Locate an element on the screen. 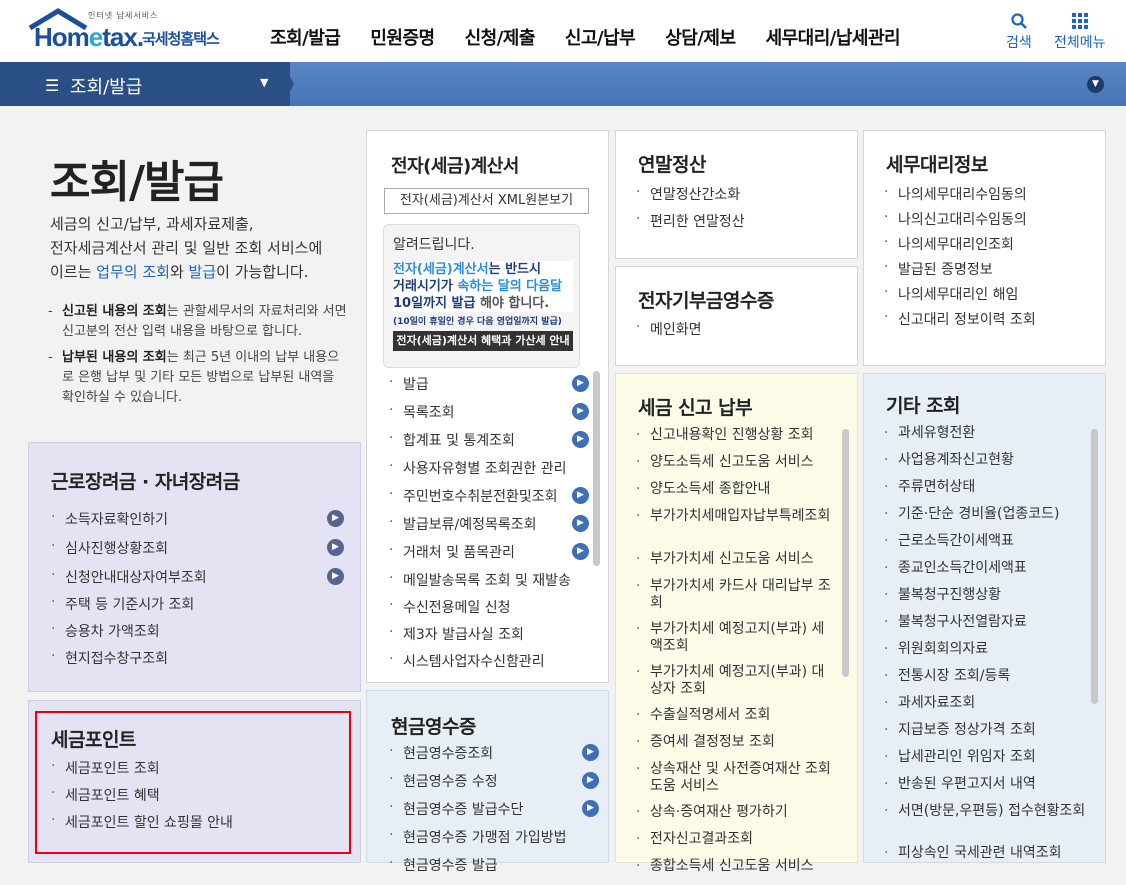  inquiry-link: 업무의 조회 is located at coordinates (133, 272).